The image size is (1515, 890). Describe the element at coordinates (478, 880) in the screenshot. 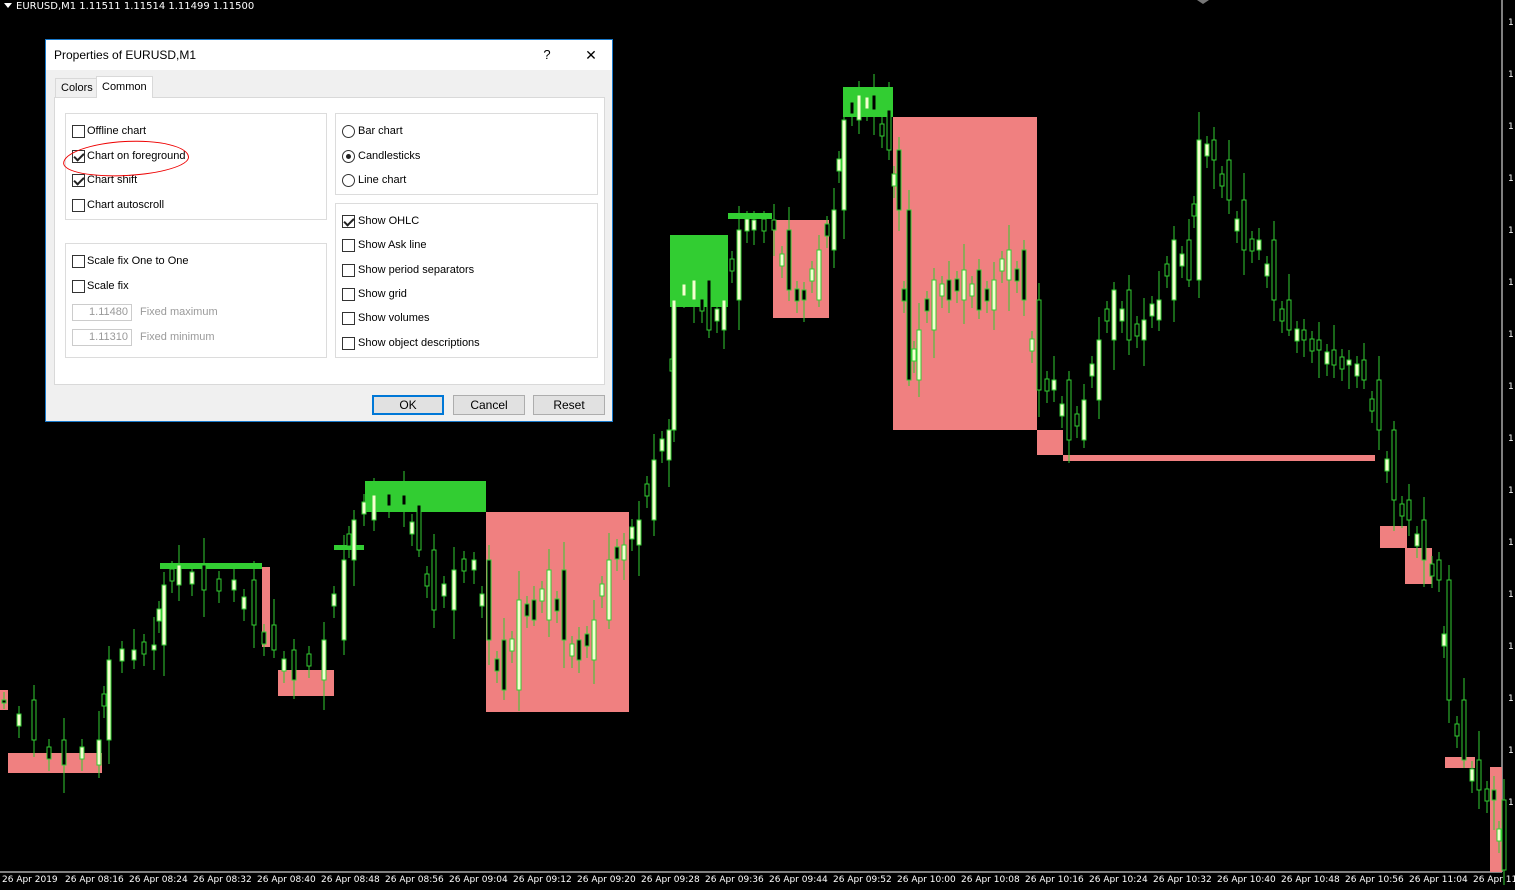

I see `time-axis-label: 26 Apr 09:04` at that location.